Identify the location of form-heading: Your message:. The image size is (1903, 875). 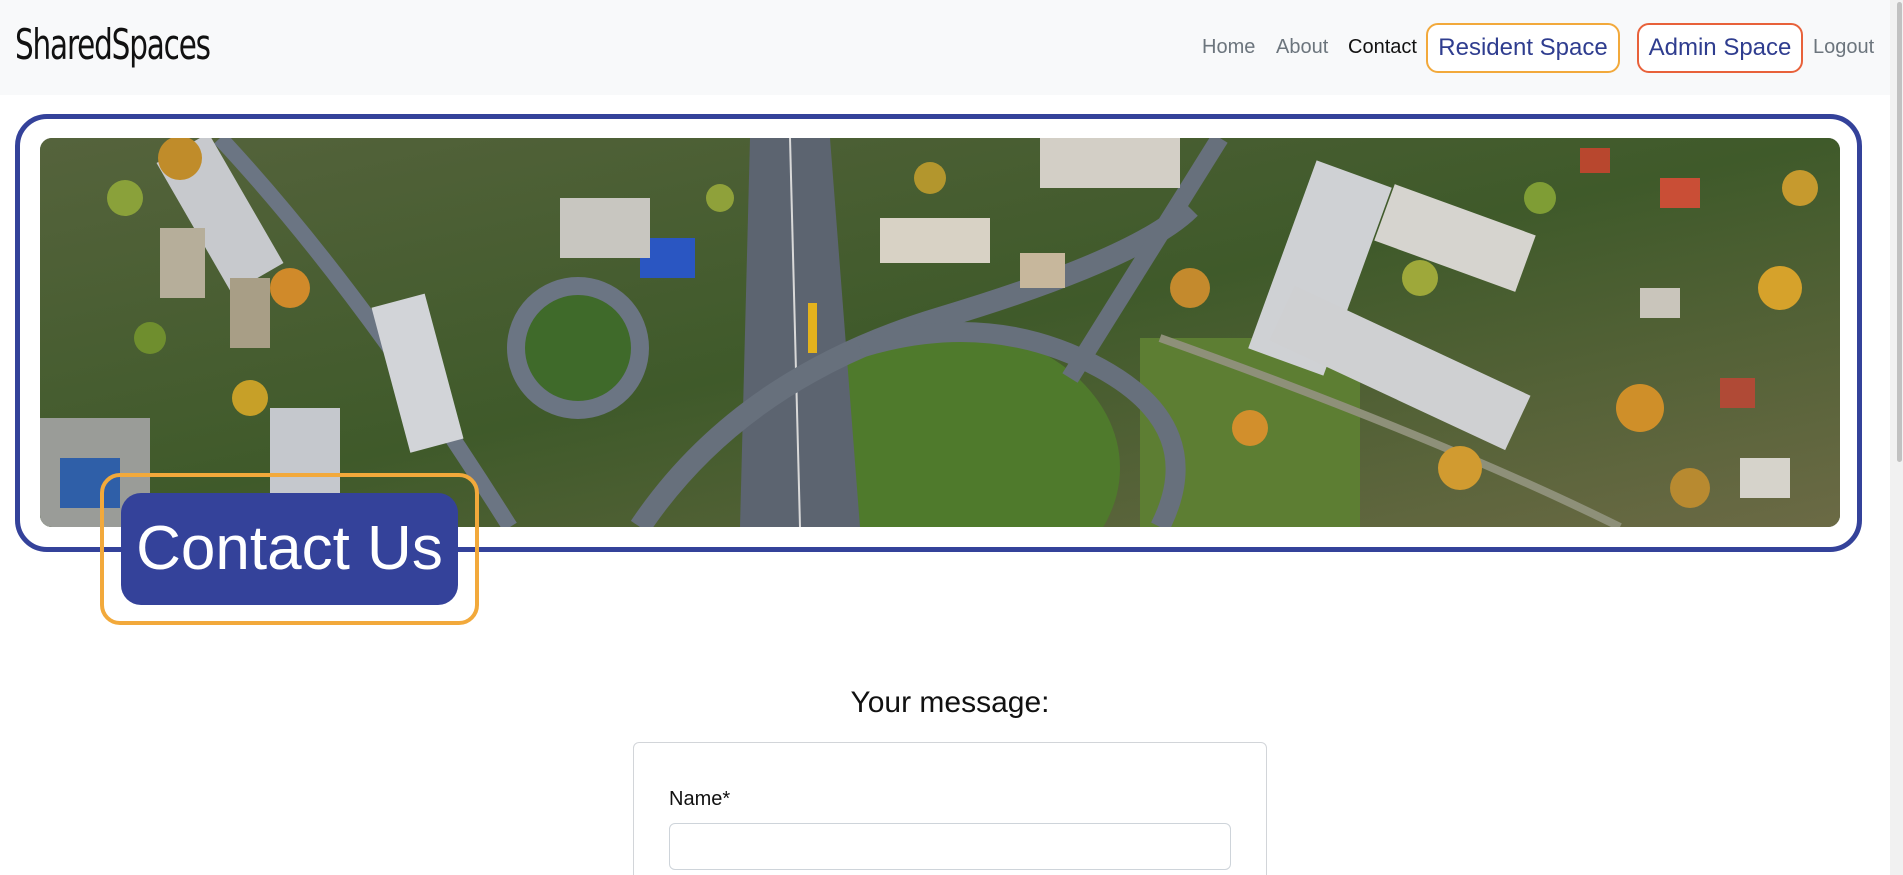
(950, 702).